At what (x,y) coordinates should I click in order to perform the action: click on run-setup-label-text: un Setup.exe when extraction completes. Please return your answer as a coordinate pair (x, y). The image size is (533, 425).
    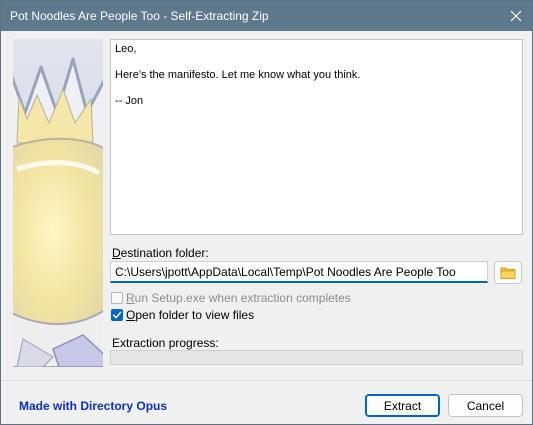
    Looking at the image, I should click on (242, 298).